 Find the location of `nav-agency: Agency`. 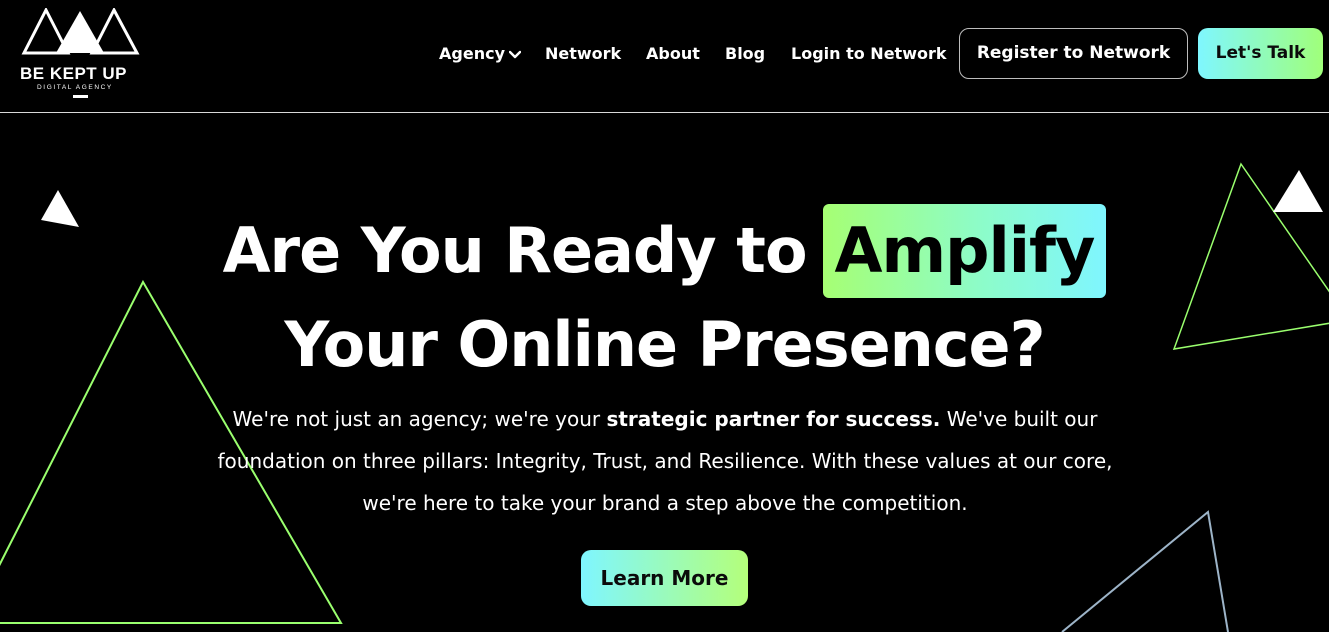

nav-agency: Agency is located at coordinates (480, 54).